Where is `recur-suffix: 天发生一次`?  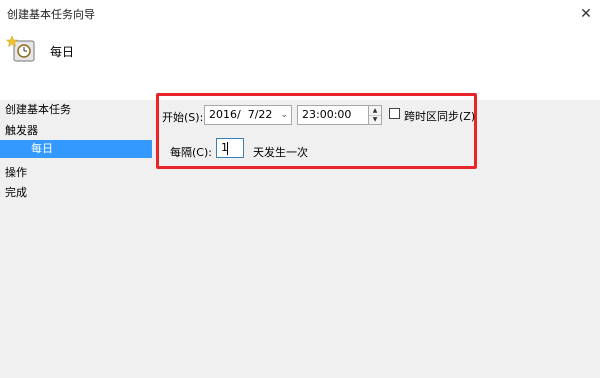
recur-suffix: 天发生一次 is located at coordinates (280, 152).